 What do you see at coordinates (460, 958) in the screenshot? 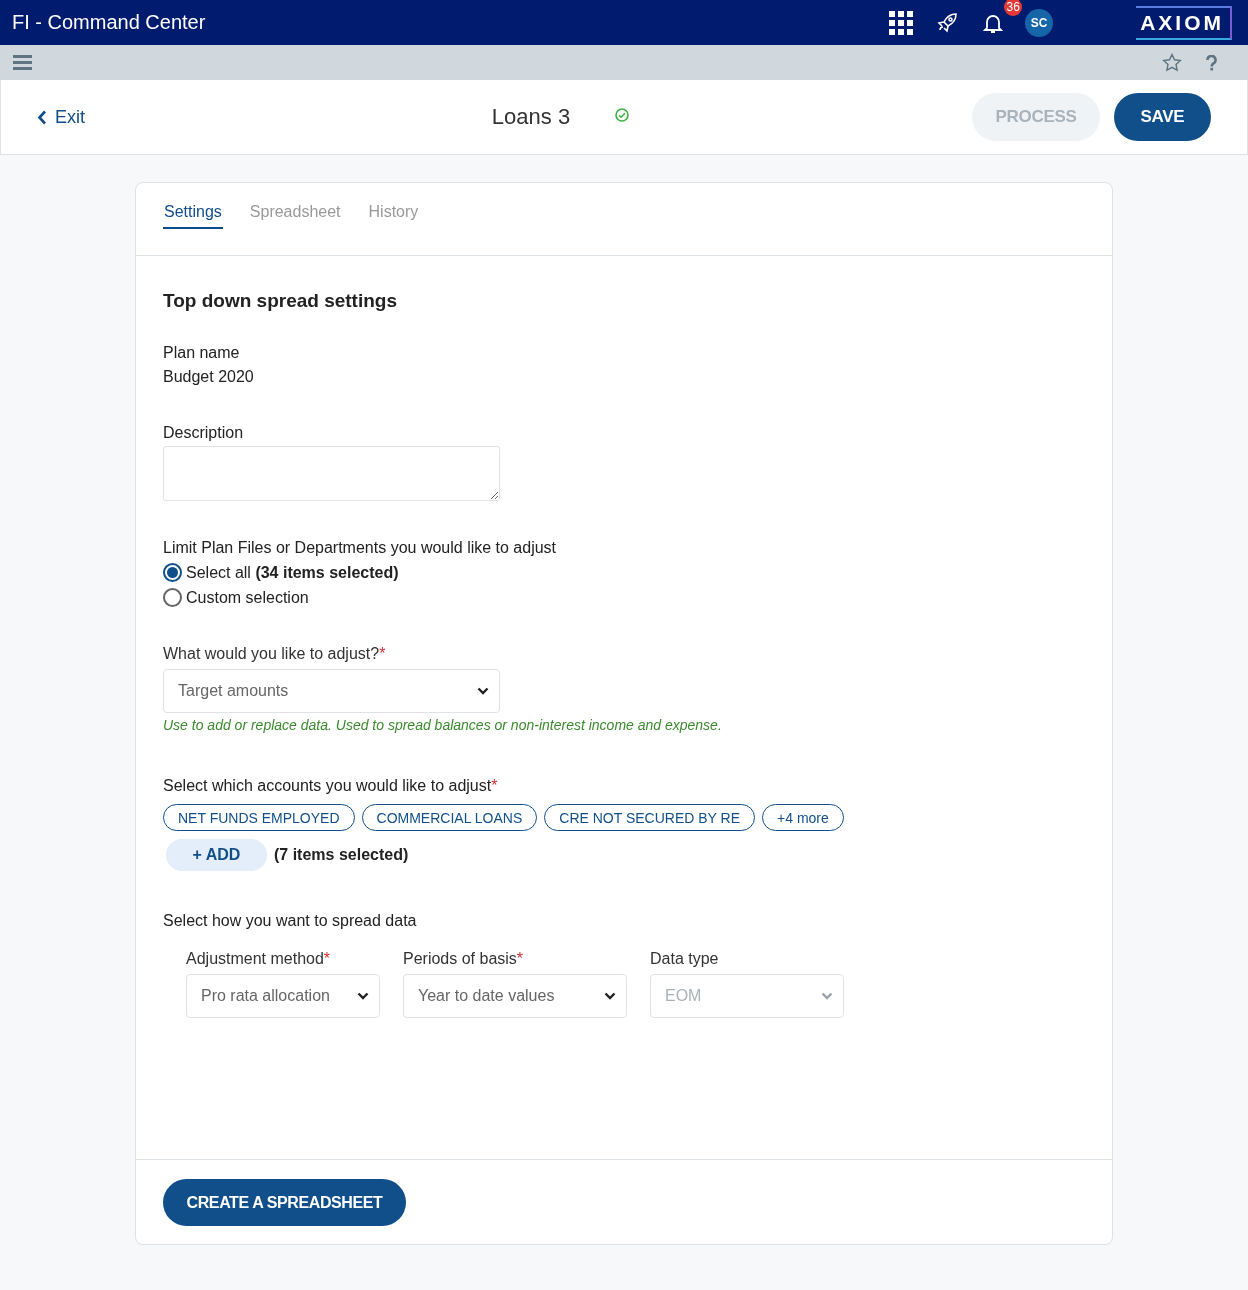
I see `field-label: Periods of basis` at bounding box center [460, 958].